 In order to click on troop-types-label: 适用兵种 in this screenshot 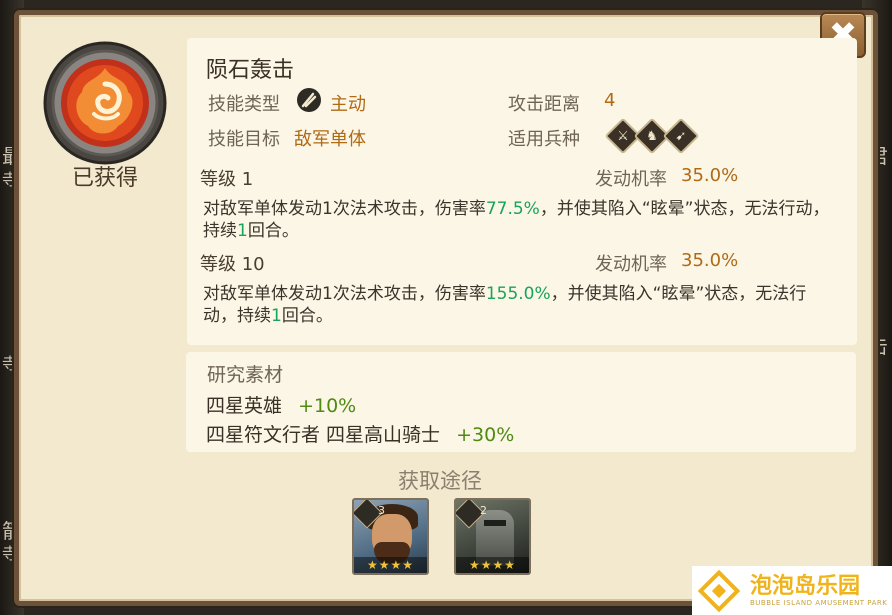, I will do `click(544, 139)`.